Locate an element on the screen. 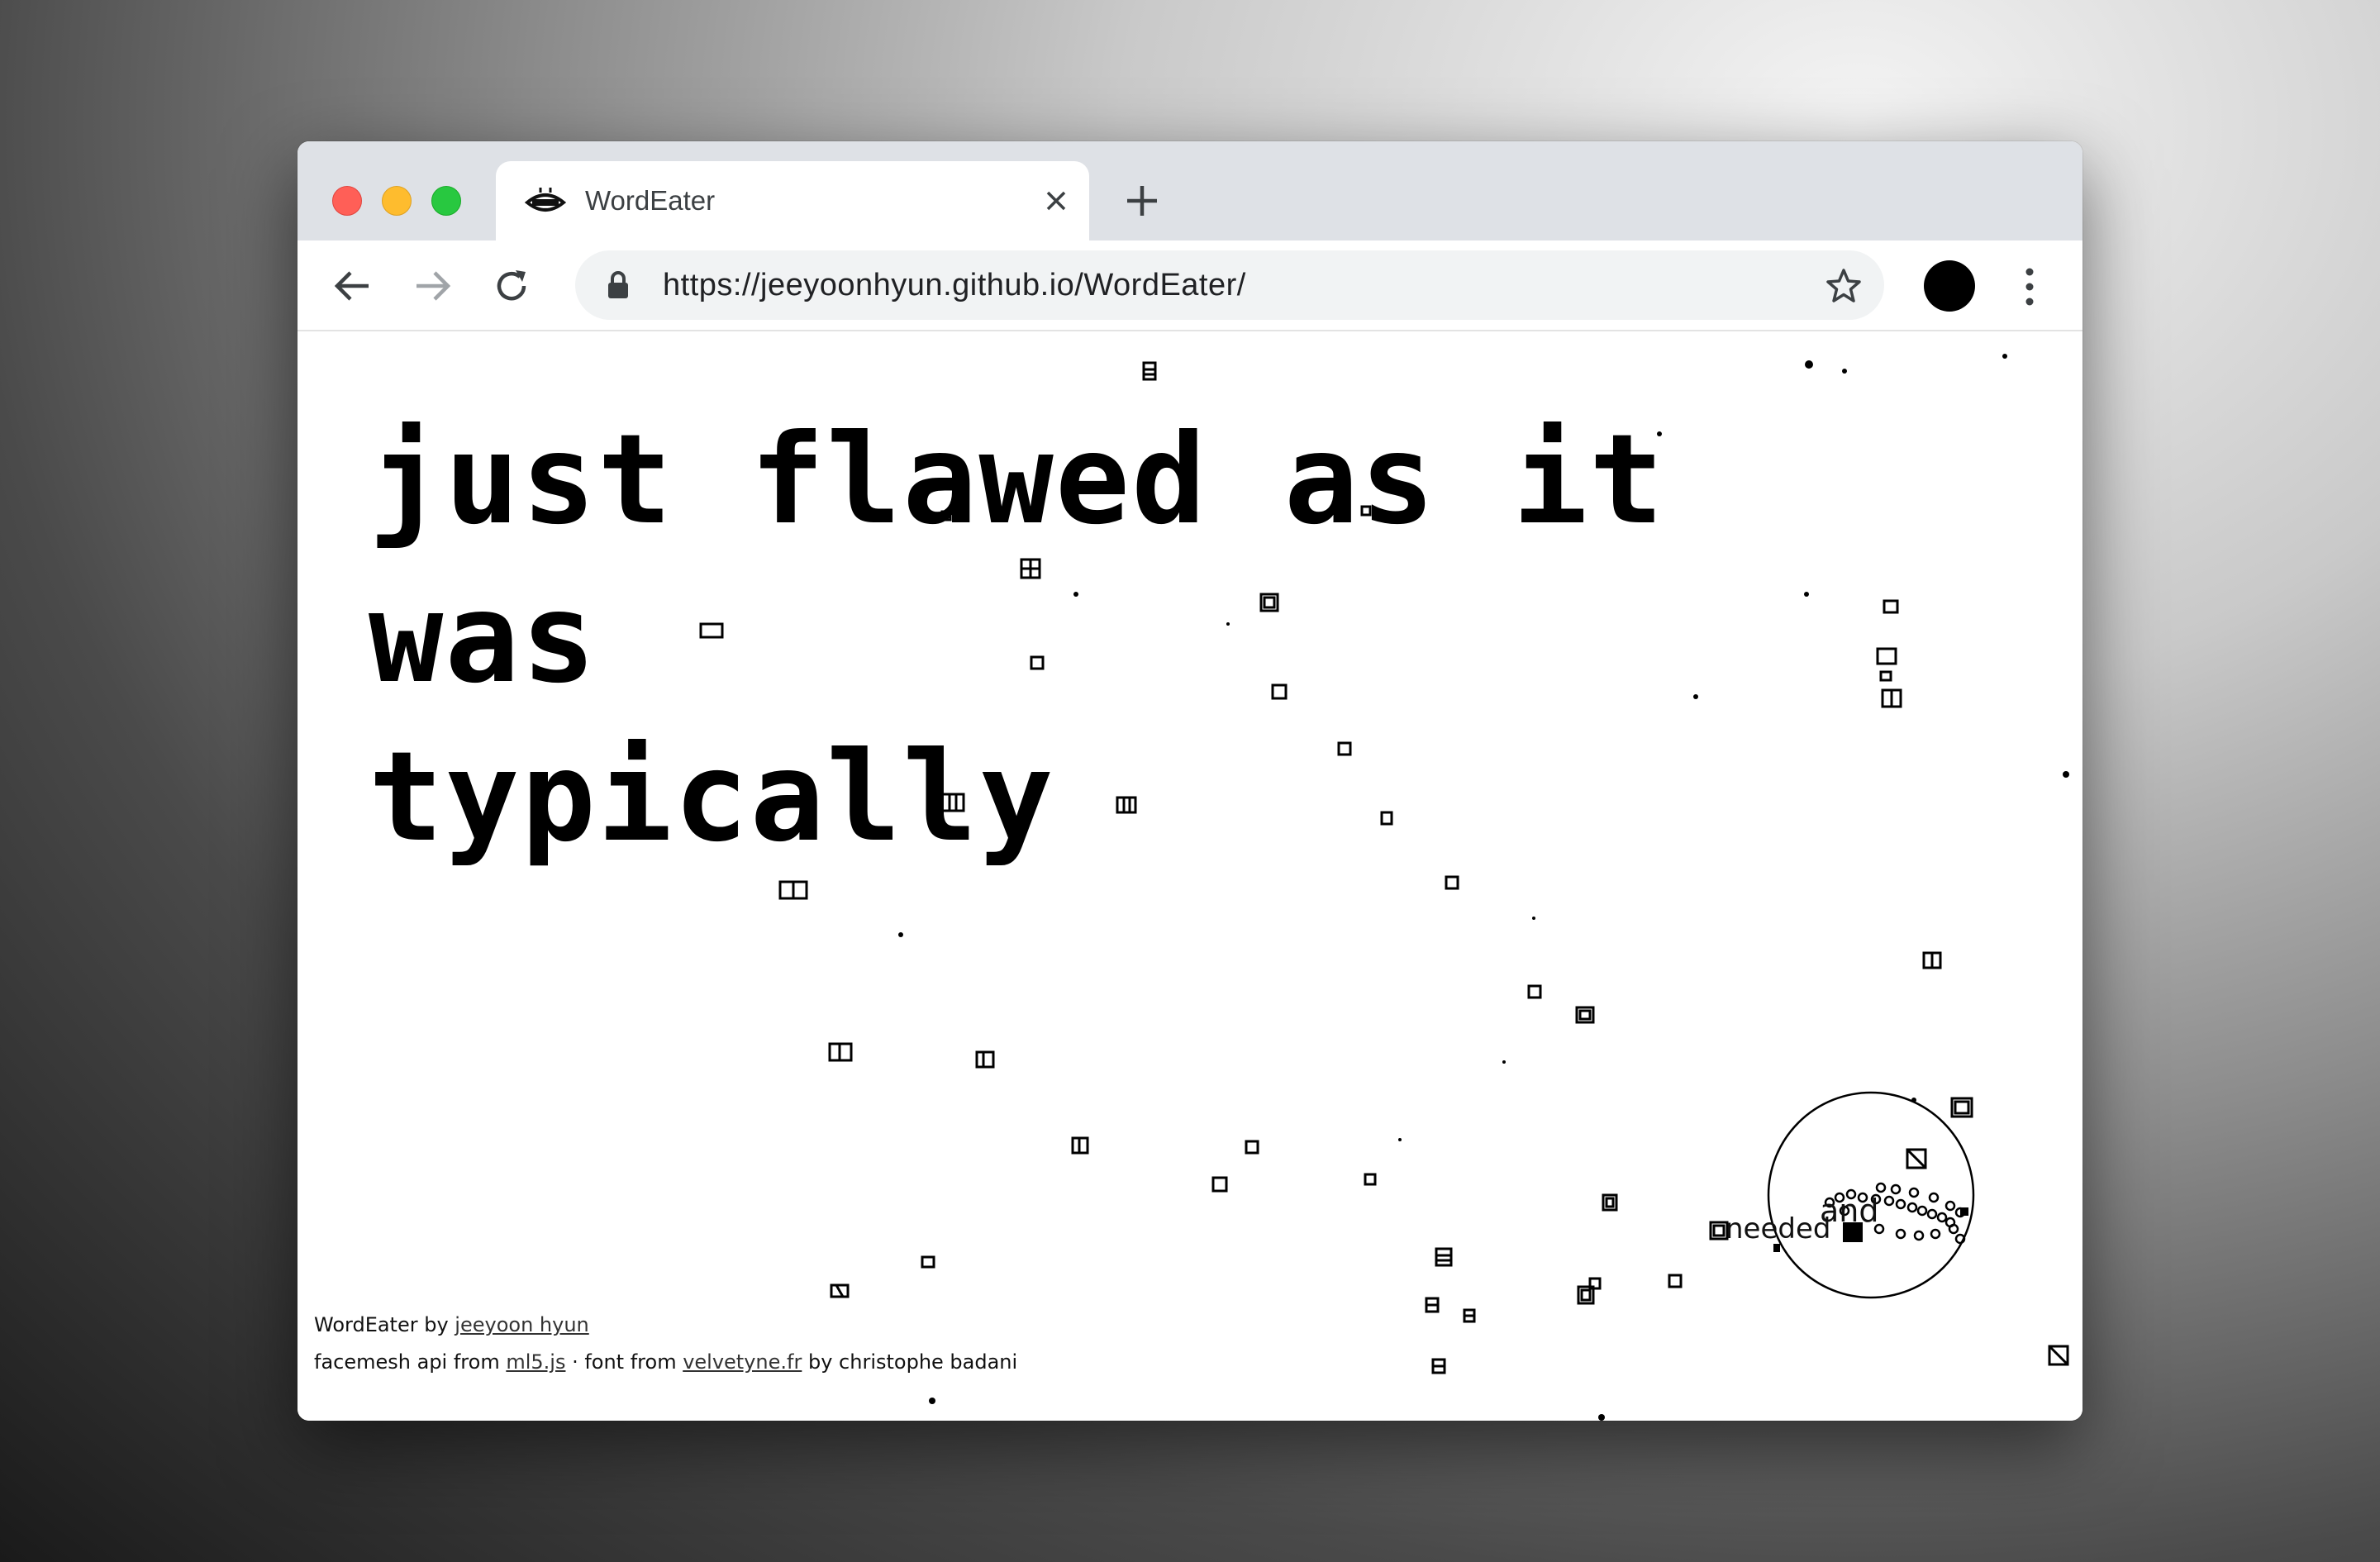  credits-byline-text: WordEater by is located at coordinates (384, 1324).